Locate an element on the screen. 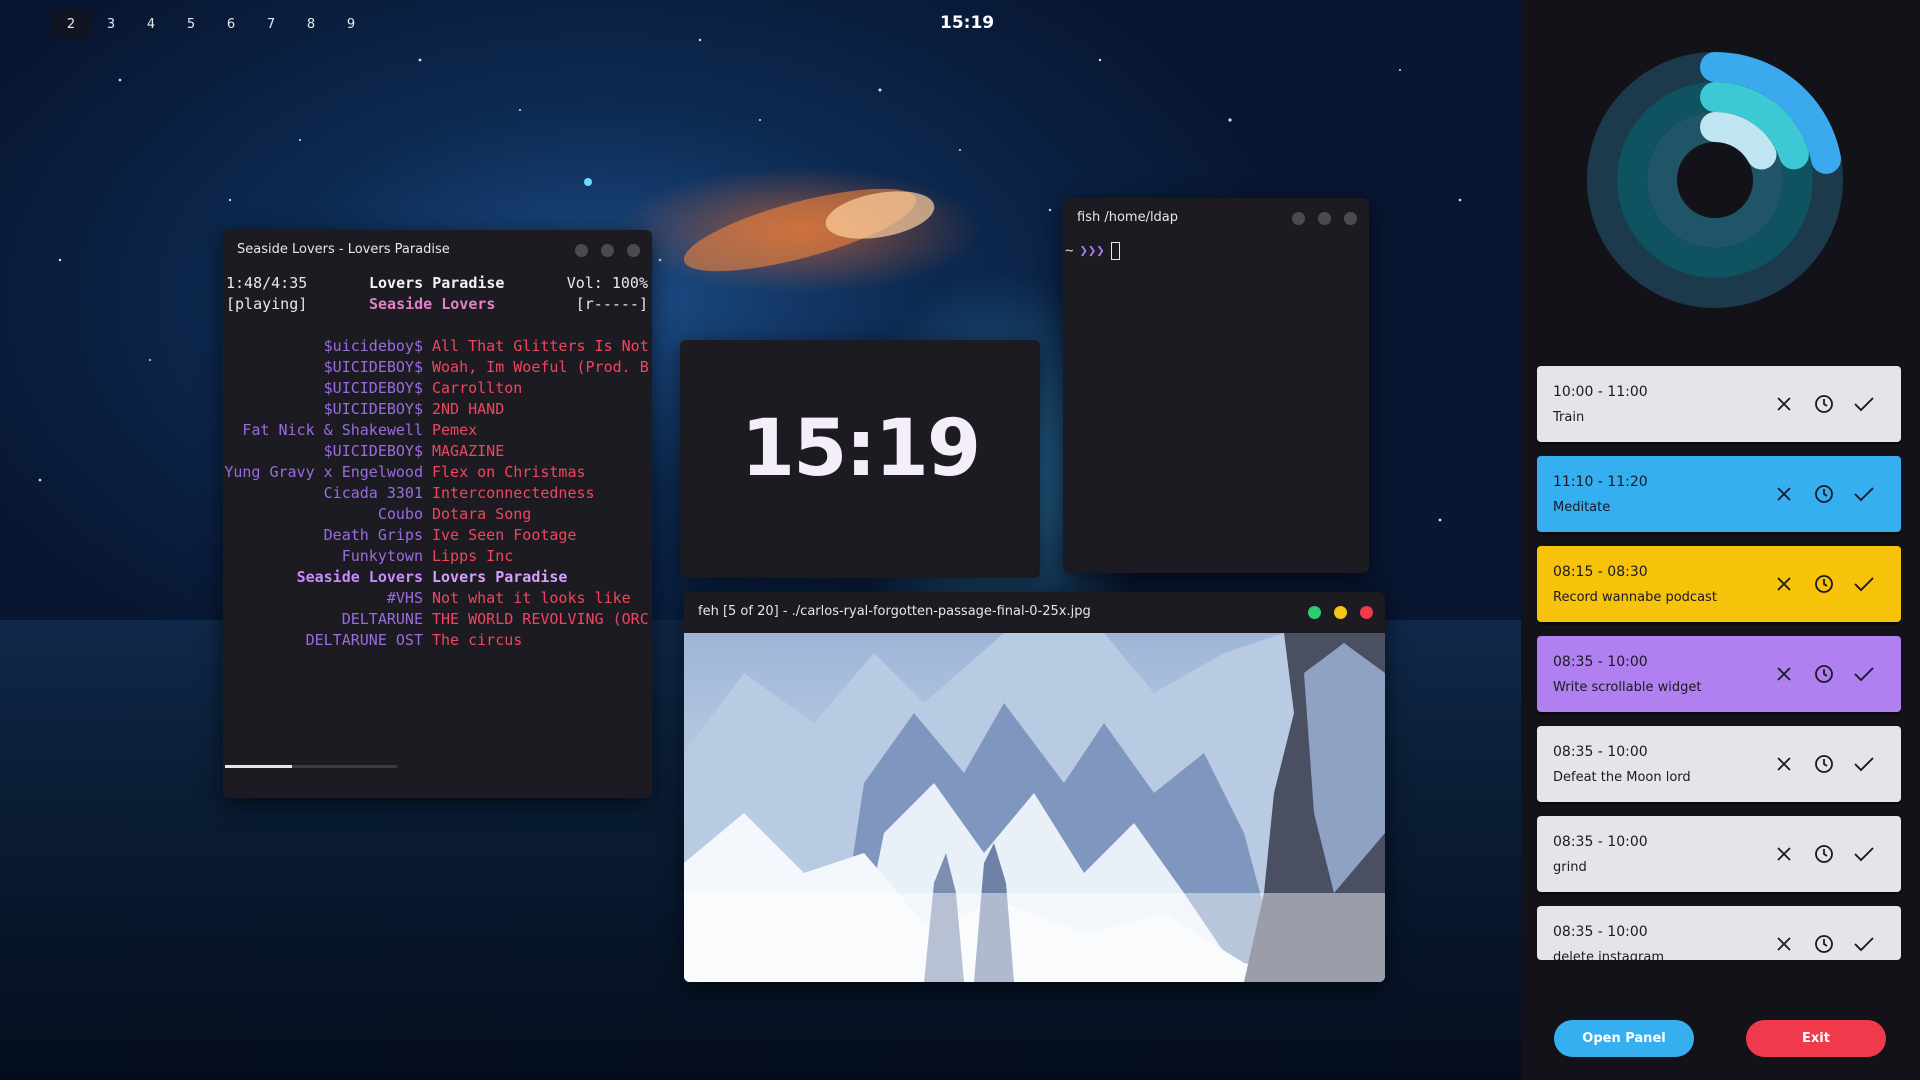 The width and height of the screenshot is (1920, 1080). playlist-title: Flex on Christmas is located at coordinates (509, 472).